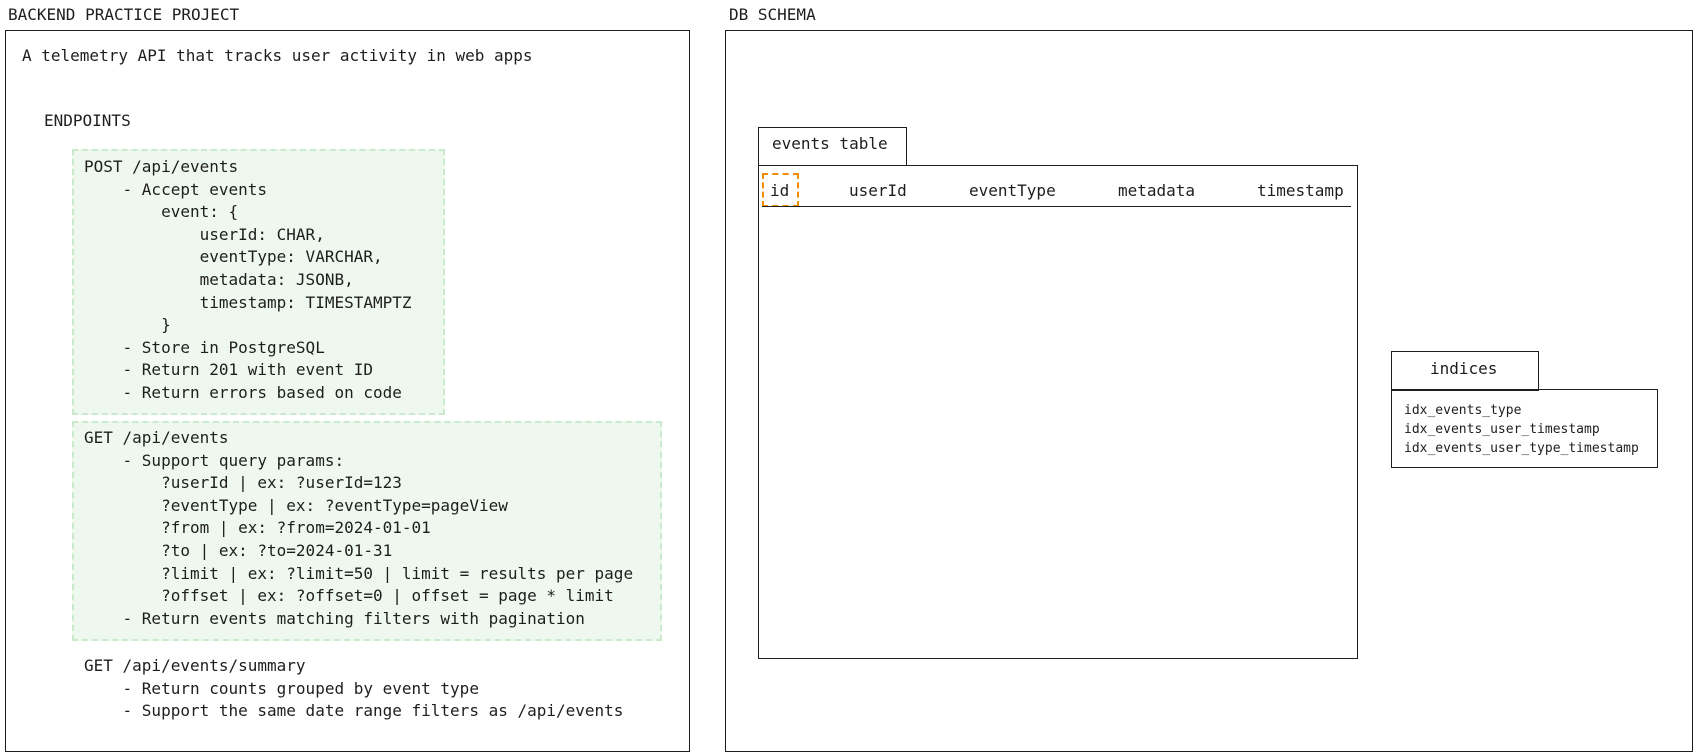  Describe the element at coordinates (257, 528) in the screenshot. I see `get-line: ?from | ex: ?from=2024-01-01` at that location.